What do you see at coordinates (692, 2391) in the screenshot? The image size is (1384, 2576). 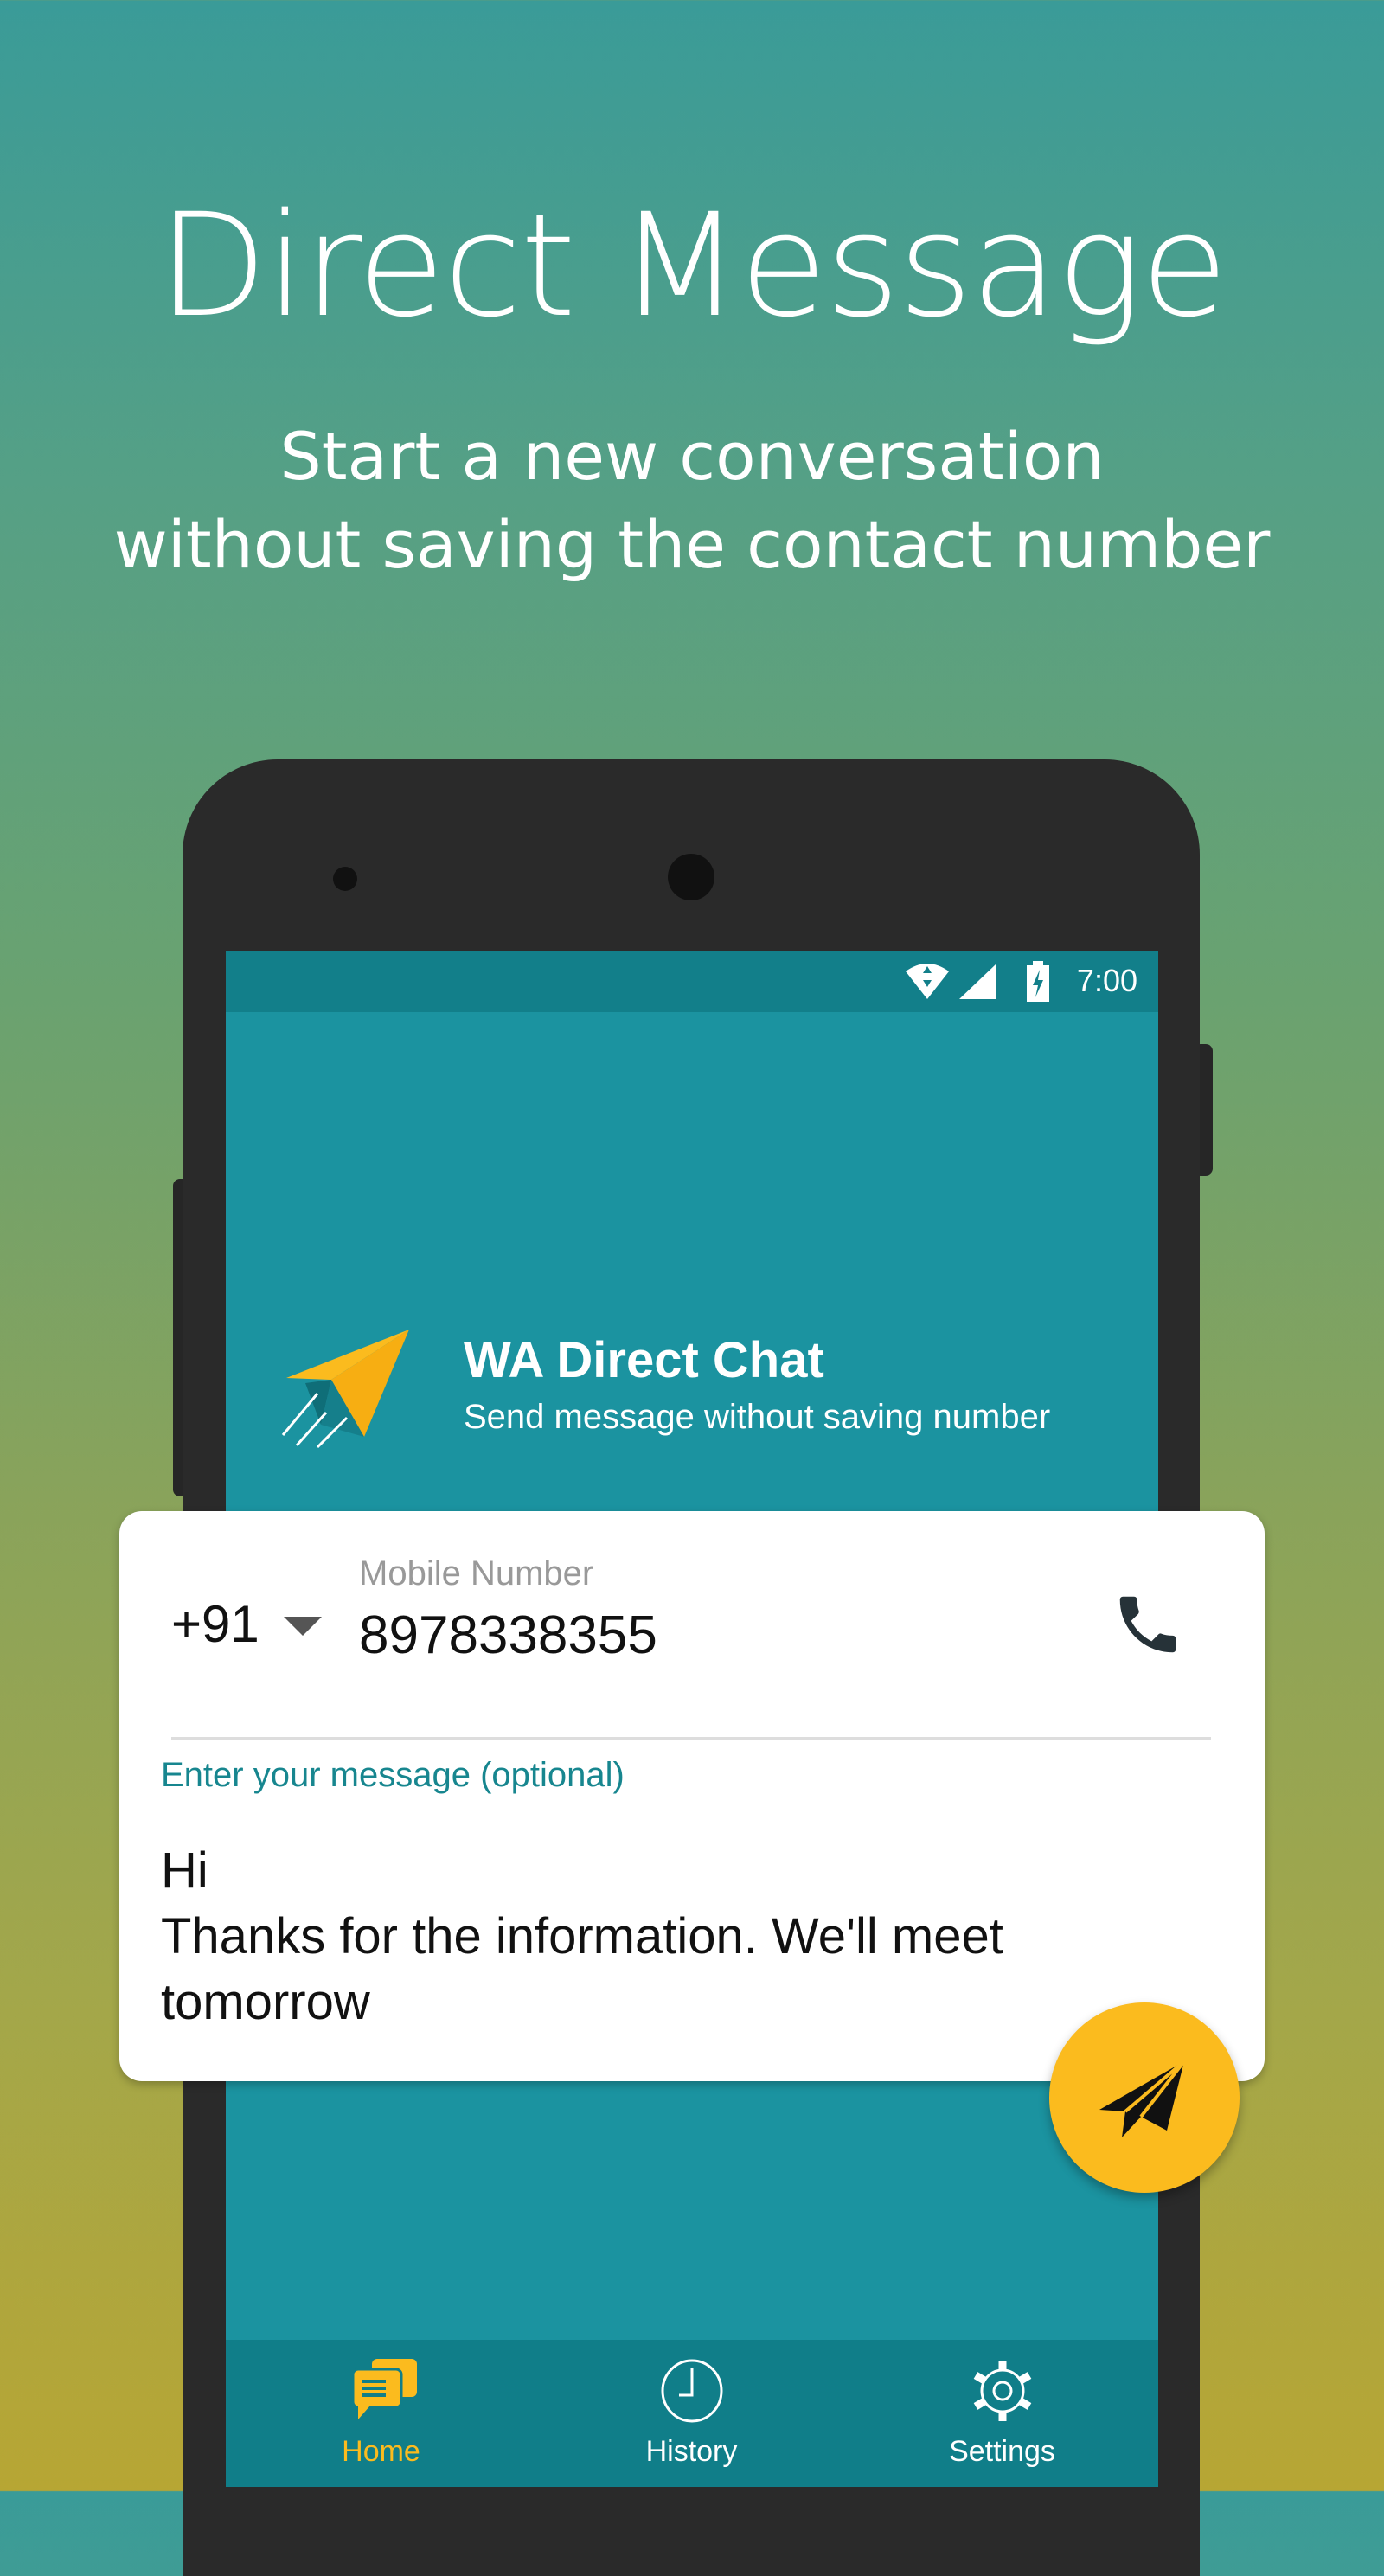 I see `clock-icon` at bounding box center [692, 2391].